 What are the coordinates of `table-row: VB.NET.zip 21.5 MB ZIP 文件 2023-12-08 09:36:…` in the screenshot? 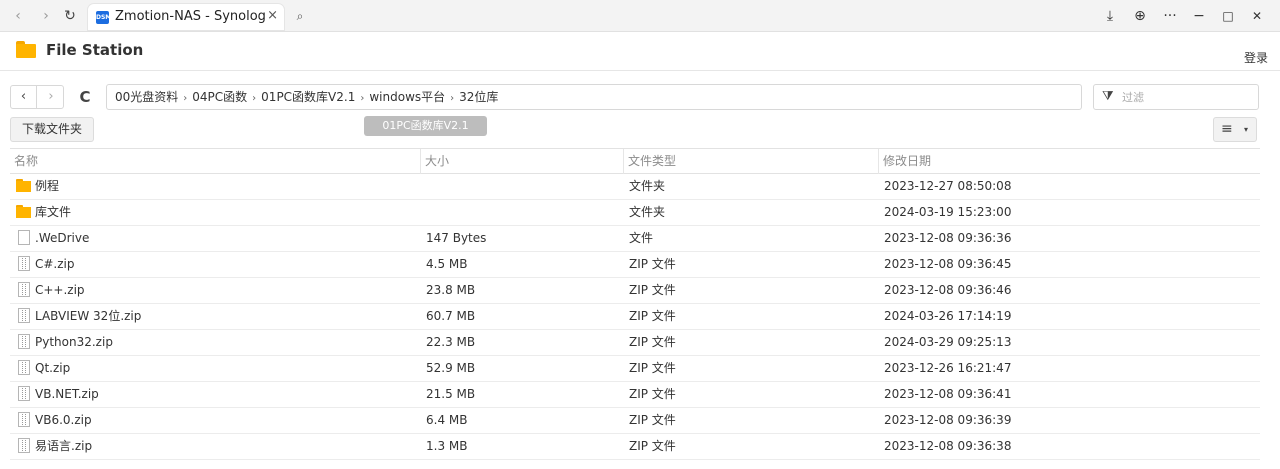 It's located at (635, 395).